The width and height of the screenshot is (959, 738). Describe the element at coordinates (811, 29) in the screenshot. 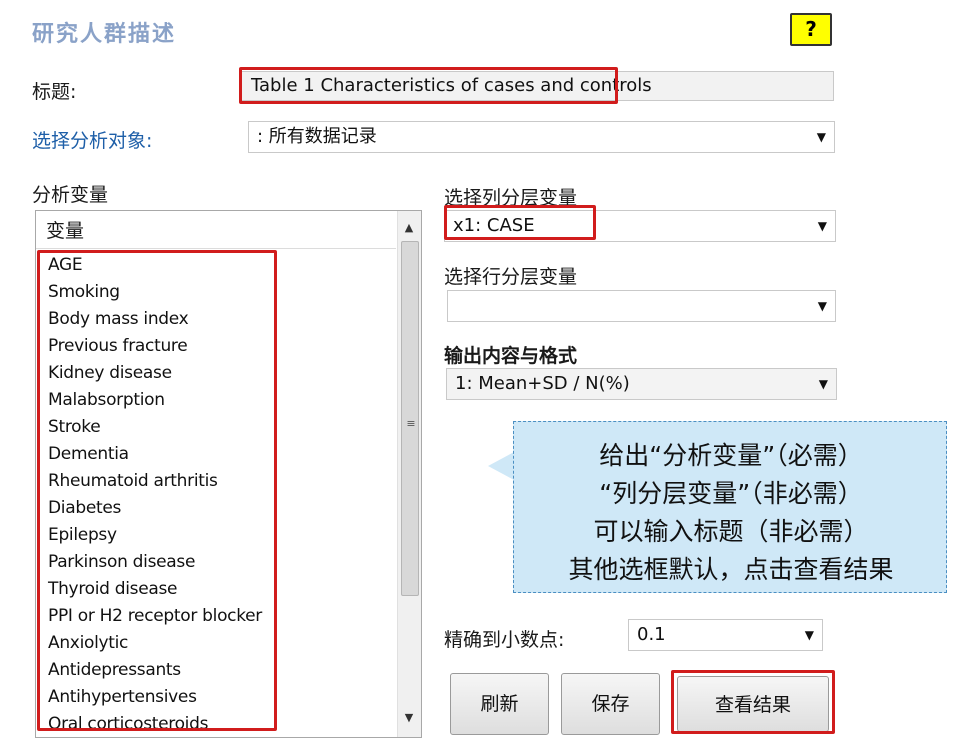

I see `help-button: ?` at that location.